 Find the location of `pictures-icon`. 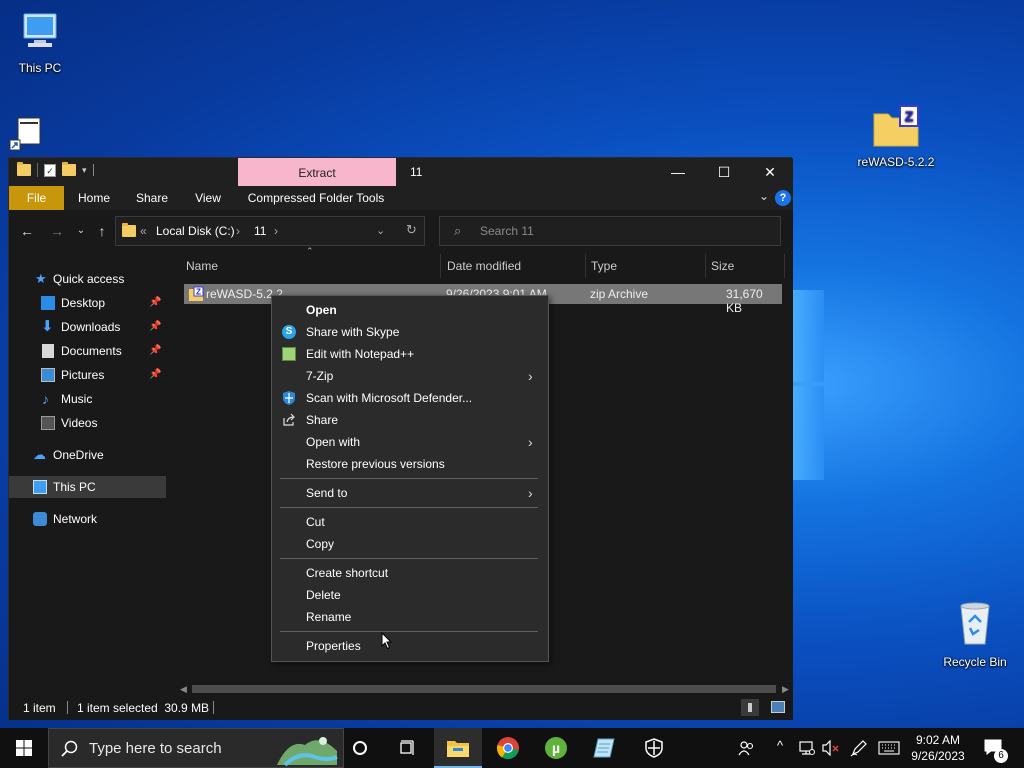

pictures-icon is located at coordinates (48, 375).